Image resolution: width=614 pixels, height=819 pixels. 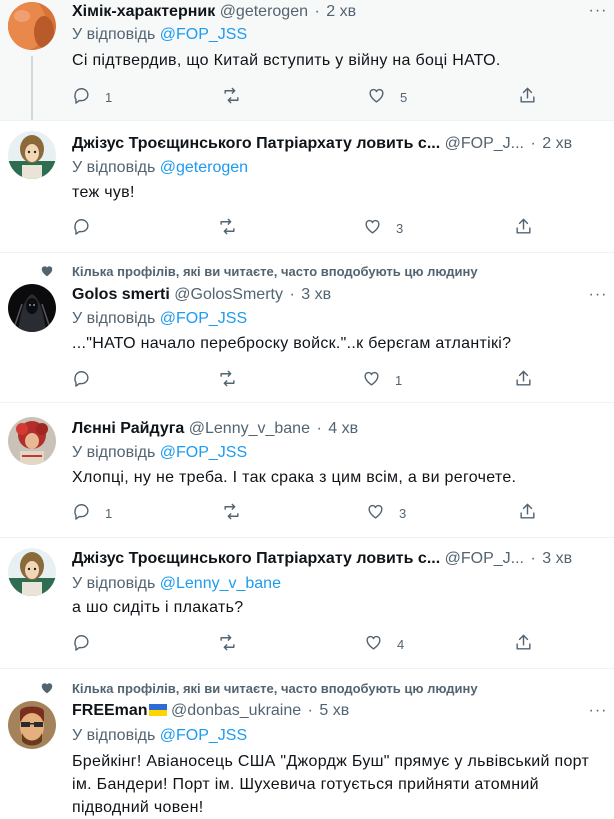 What do you see at coordinates (384, 644) in the screenshot?
I see `like-button: 4` at bounding box center [384, 644].